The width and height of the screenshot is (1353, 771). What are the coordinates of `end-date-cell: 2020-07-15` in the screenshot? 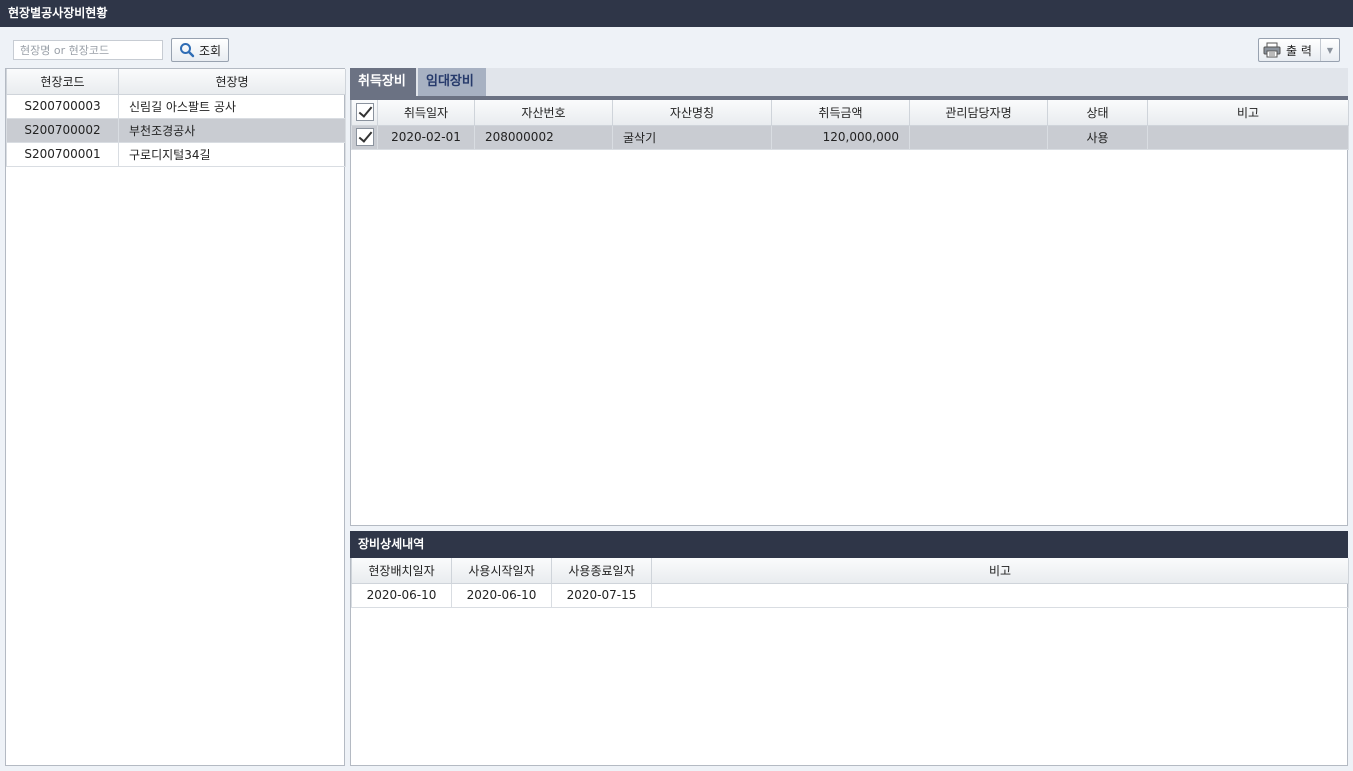 It's located at (601, 595).